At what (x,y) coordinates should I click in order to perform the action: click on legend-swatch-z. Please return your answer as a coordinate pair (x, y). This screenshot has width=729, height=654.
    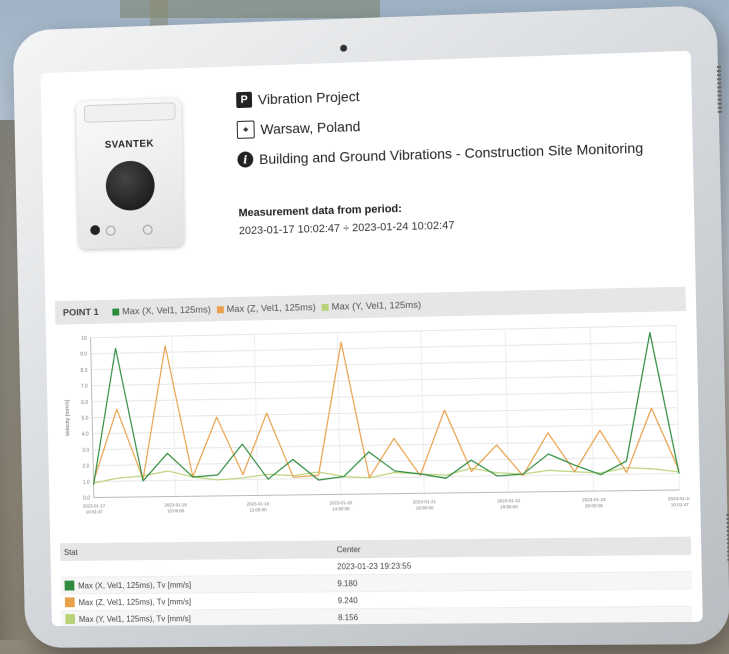
    Looking at the image, I should click on (220, 309).